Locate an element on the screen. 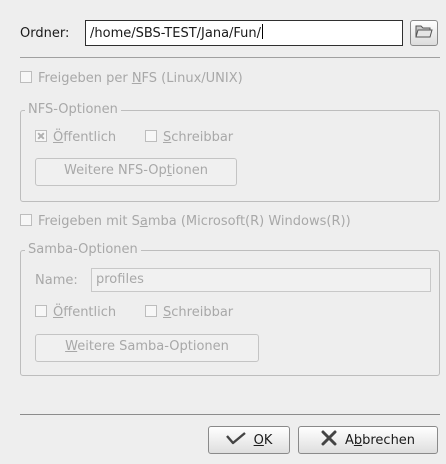 The height and width of the screenshot is (464, 446). samba-writable-checkbox: Schreibbar is located at coordinates (189, 312).